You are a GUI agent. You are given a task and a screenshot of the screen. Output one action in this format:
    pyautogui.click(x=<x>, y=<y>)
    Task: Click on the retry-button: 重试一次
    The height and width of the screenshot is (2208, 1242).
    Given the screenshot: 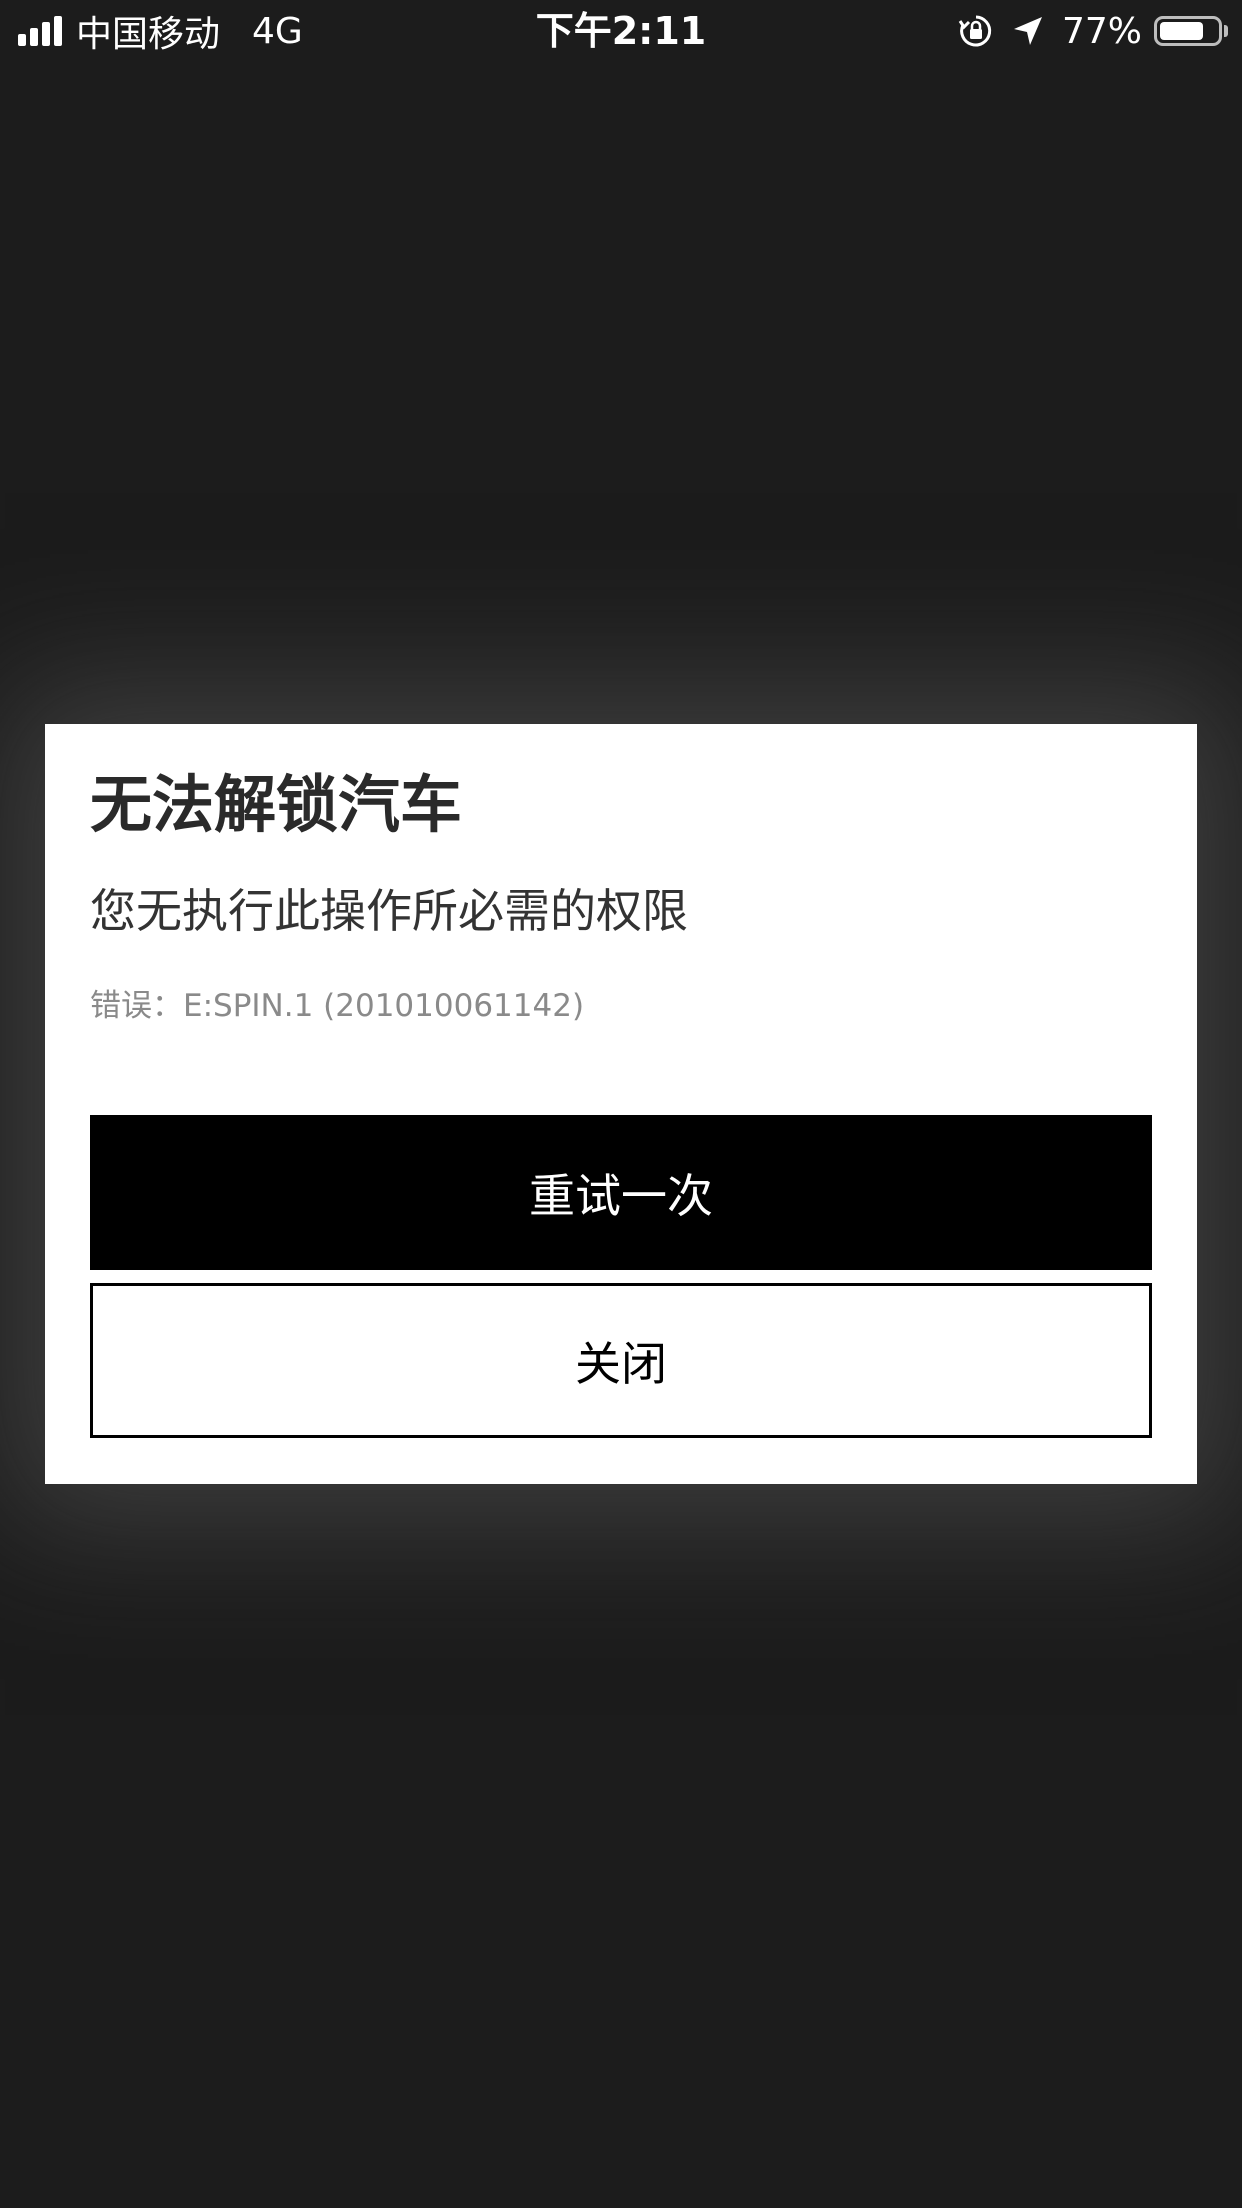 What is the action you would take?
    pyautogui.click(x=621, y=1192)
    